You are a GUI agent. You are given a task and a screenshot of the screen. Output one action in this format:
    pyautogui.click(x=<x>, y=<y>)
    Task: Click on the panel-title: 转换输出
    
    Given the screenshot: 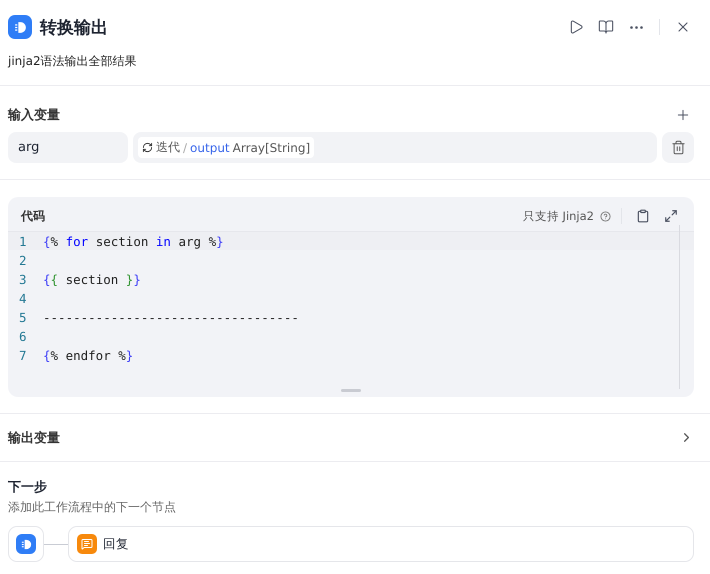 What is the action you would take?
    pyautogui.click(x=74, y=27)
    